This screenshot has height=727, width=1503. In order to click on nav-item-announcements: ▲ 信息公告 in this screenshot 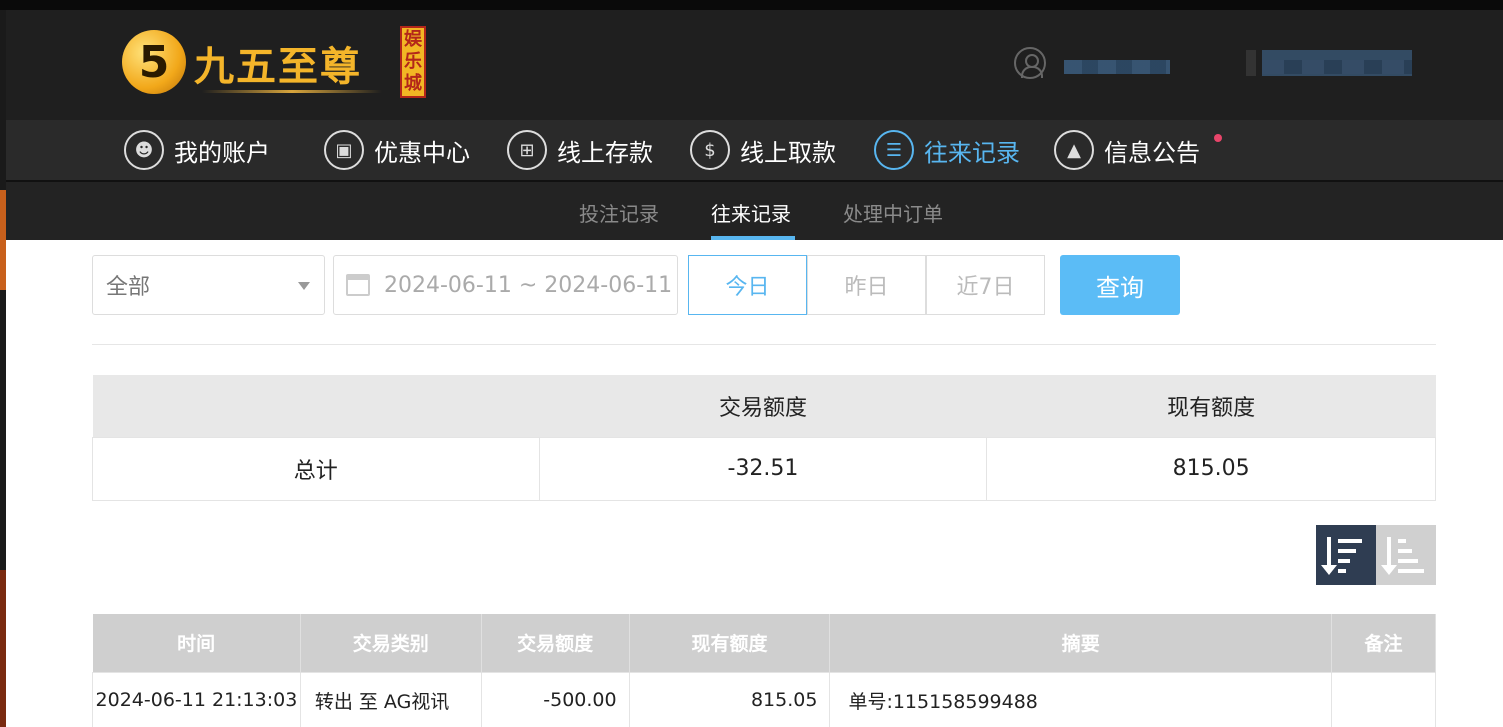, I will do `click(1127, 150)`.